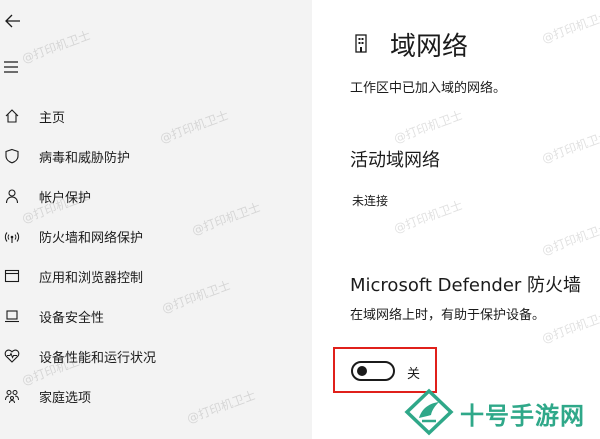 This screenshot has height=439, width=600. I want to click on sidebar-item-label: 设备性能和运行状况, so click(98, 358).